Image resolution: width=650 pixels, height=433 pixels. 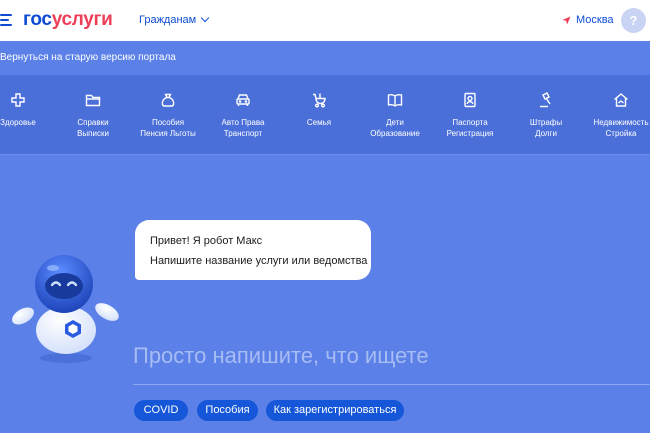 I want to click on old-version-link: Вернуться на старую версию портала, so click(x=88, y=58).